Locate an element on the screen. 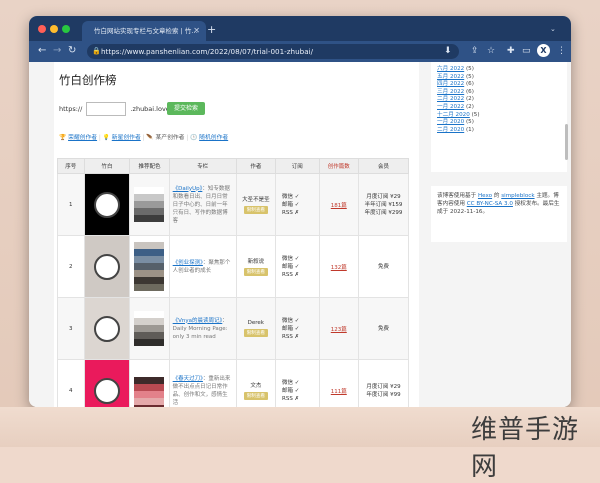  link-new-creators: 新星创作者 is located at coordinates (126, 138).